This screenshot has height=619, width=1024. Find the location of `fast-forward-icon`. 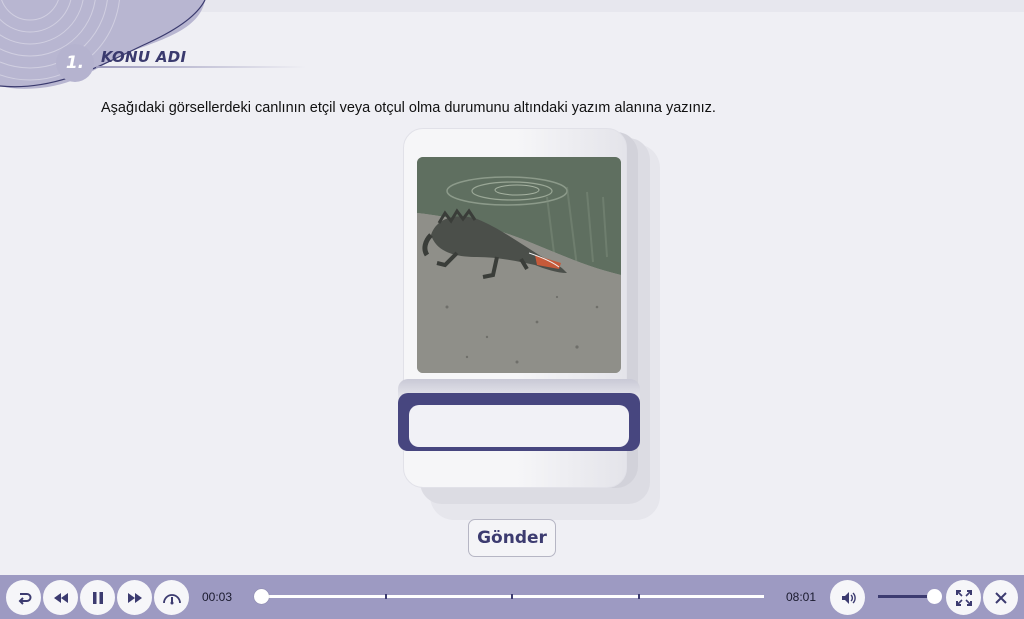

fast-forward-icon is located at coordinates (134, 597).